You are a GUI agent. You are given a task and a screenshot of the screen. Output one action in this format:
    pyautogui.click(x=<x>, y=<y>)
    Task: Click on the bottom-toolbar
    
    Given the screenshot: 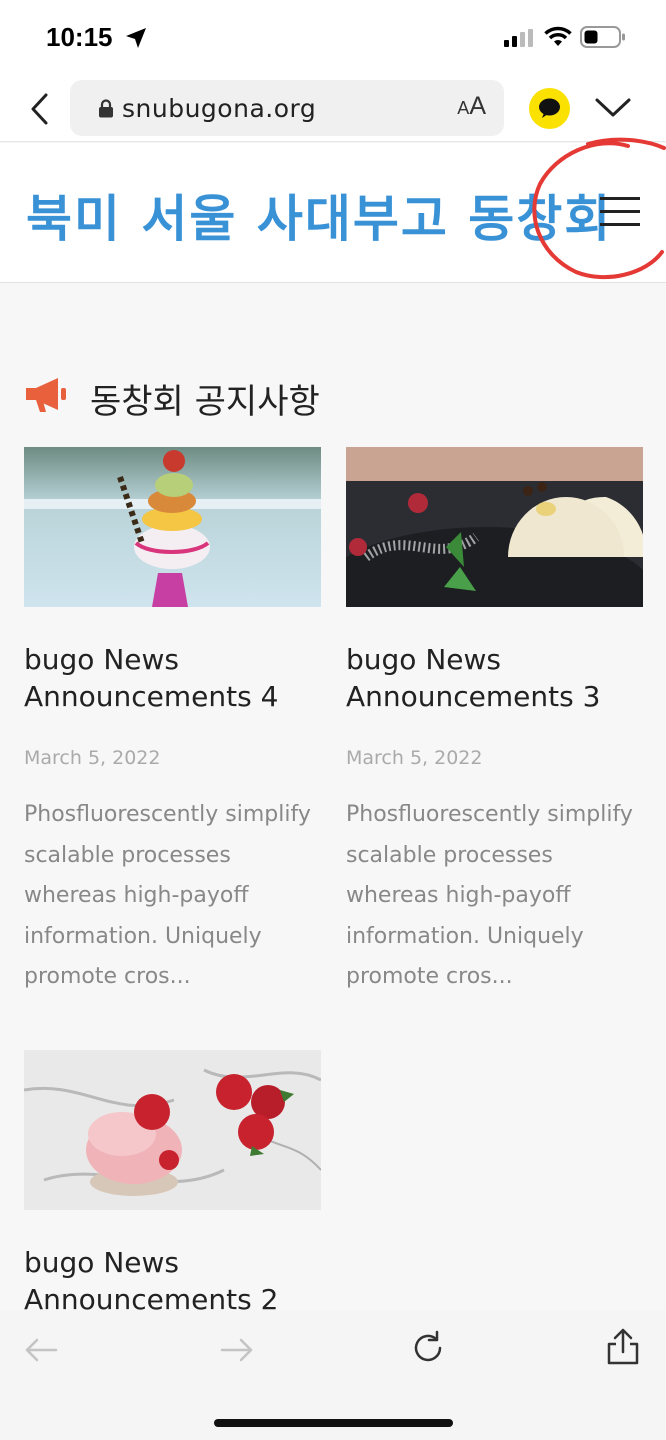 What is the action you would take?
    pyautogui.click(x=333, y=1375)
    